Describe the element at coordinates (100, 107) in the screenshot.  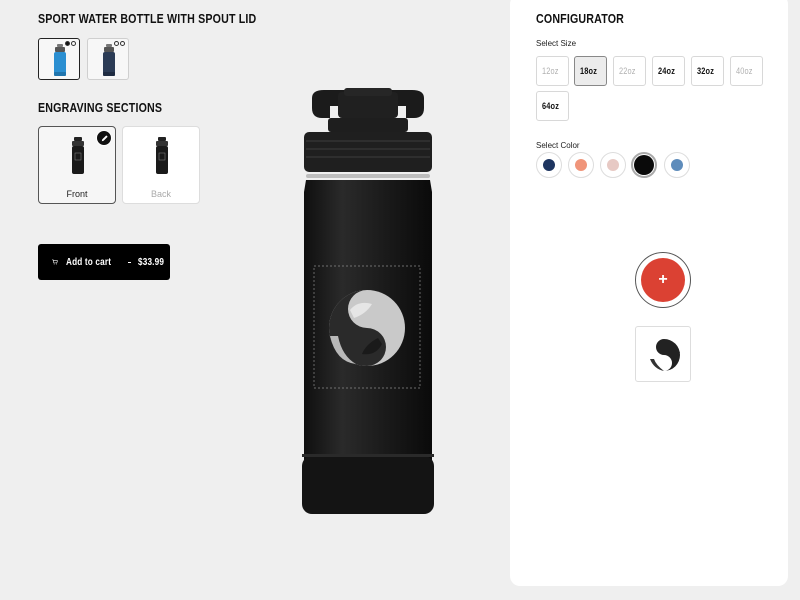
I see `engraving-sections-title: ENGRAVING SECTIONS` at that location.